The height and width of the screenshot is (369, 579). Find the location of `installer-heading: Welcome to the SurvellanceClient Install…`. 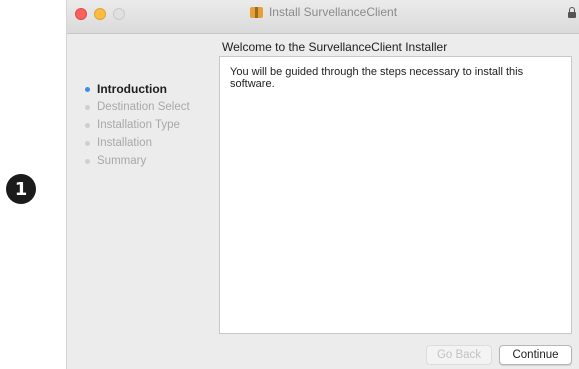

installer-heading: Welcome to the SurvellanceClient Install… is located at coordinates (335, 47).